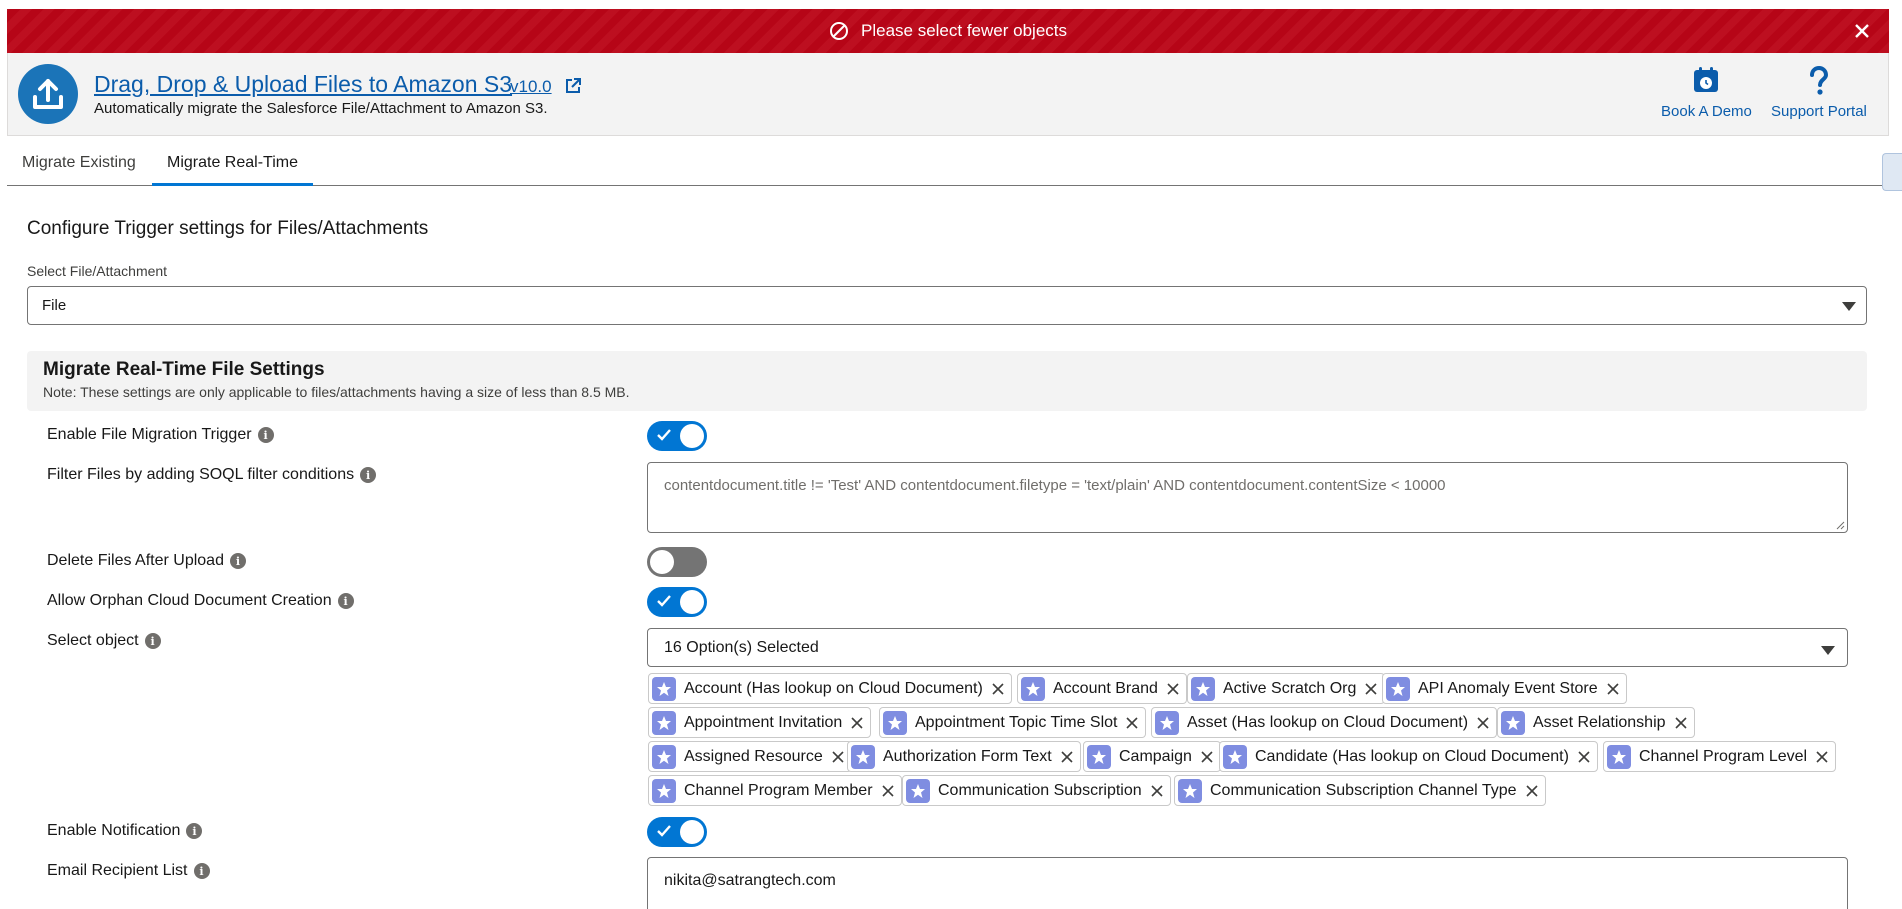  Describe the element at coordinates (149, 434) in the screenshot. I see `enable-trigger-text: Enable File Migration Trigger` at that location.